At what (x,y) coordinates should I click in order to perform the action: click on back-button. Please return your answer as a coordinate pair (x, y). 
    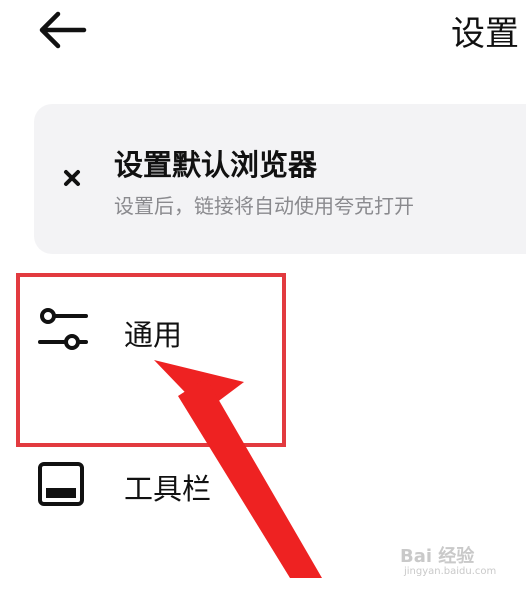
    Looking at the image, I should click on (62, 30).